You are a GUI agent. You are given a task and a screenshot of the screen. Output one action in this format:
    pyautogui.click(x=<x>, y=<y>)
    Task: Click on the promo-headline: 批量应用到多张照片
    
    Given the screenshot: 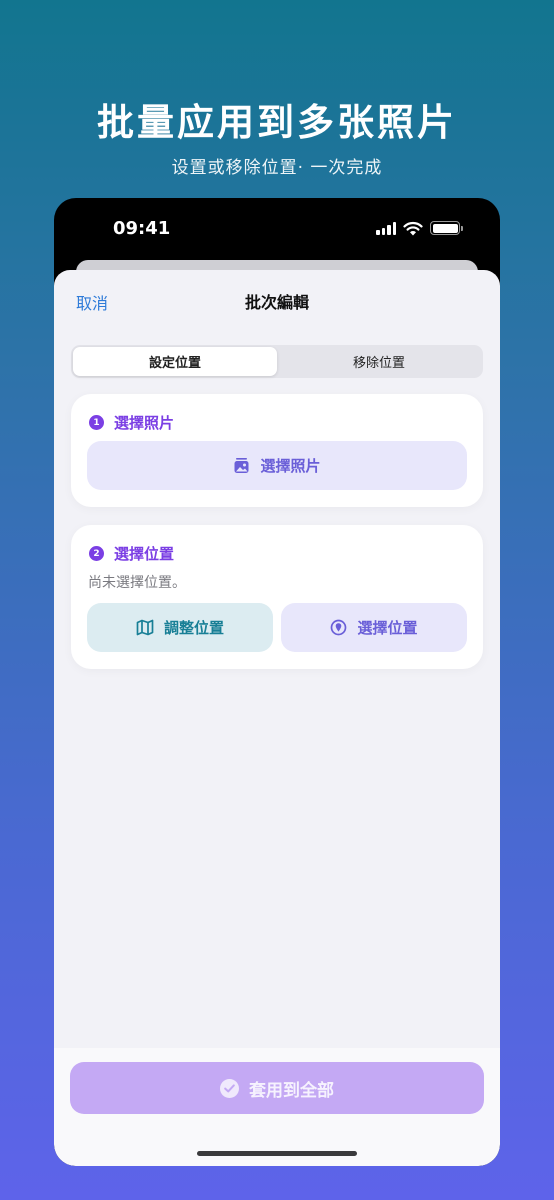 What is the action you would take?
    pyautogui.click(x=277, y=122)
    